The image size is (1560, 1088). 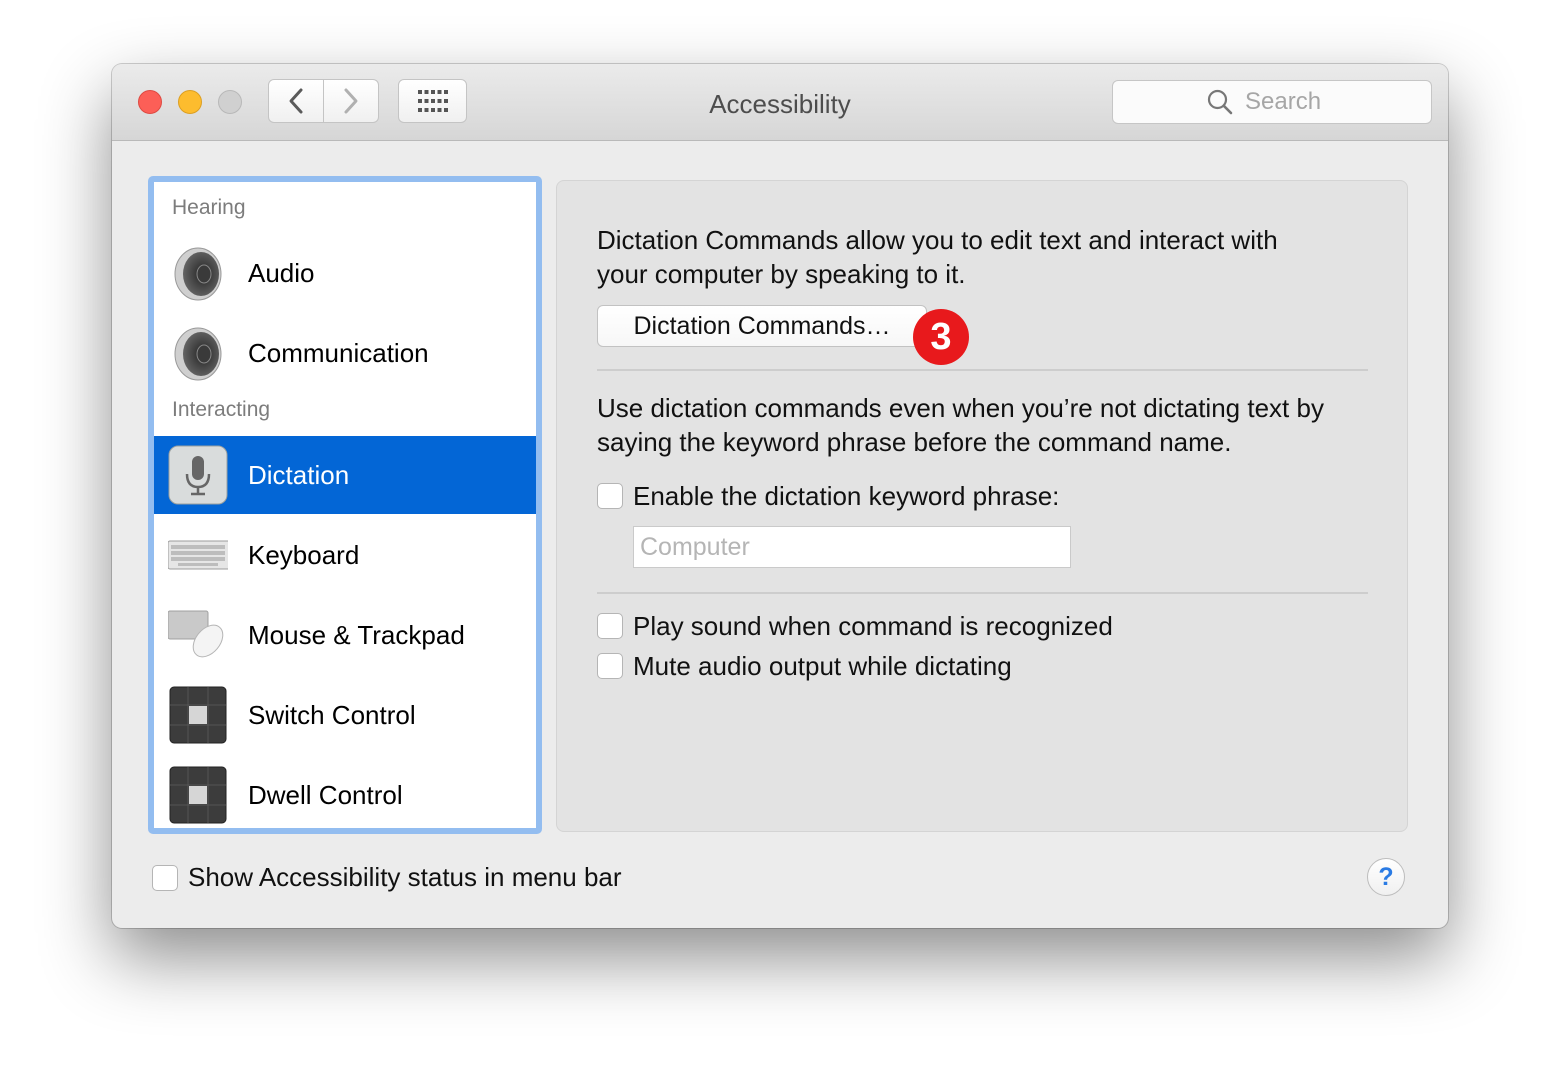 I want to click on sidebar-item-switch-control: Switch Control, so click(x=345, y=715).